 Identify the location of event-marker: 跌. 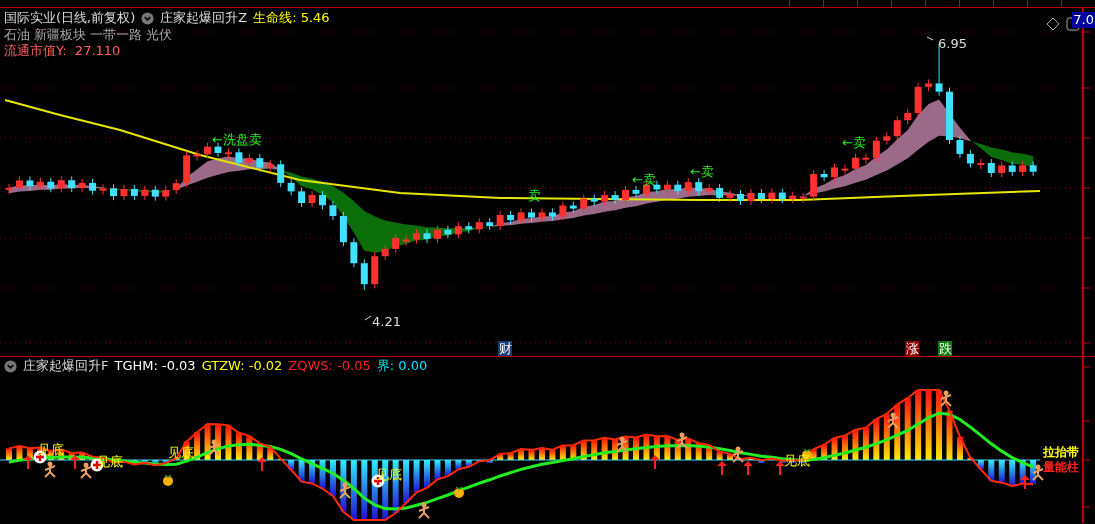
(945, 348).